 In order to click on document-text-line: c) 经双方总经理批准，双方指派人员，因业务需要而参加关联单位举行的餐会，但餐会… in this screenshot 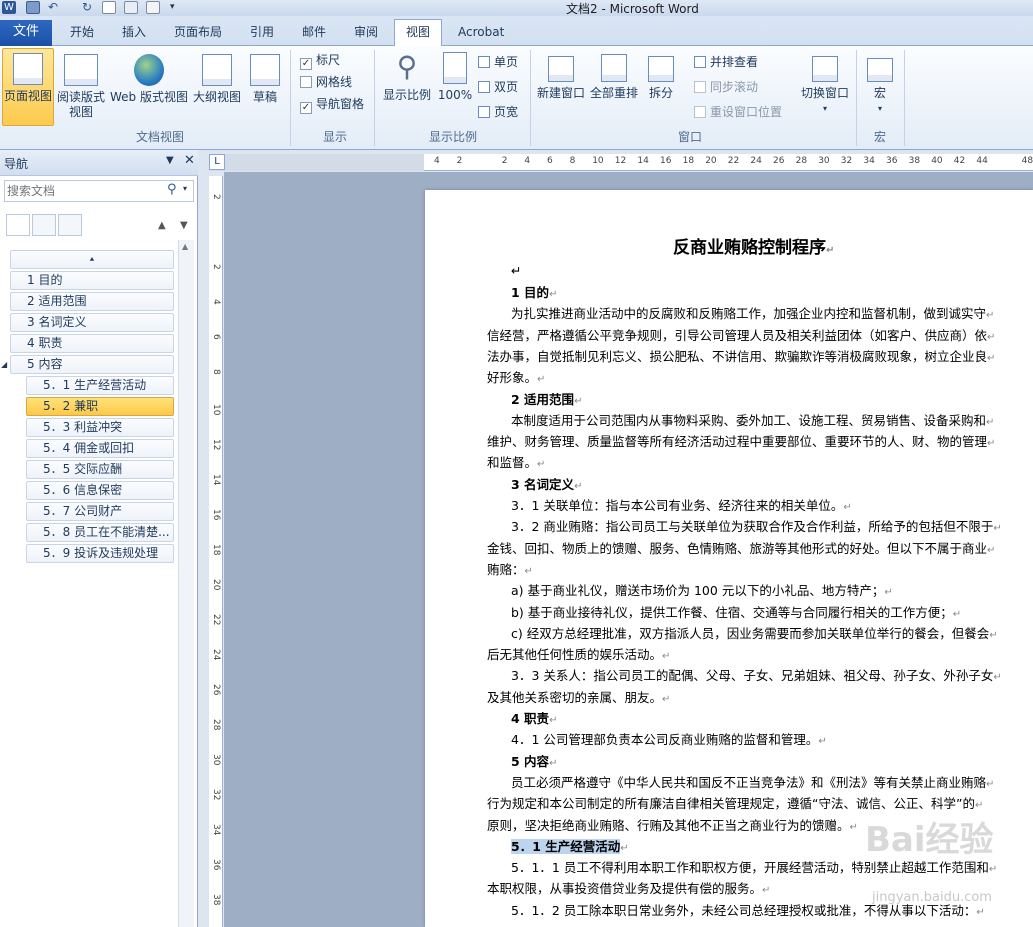, I will do `click(754, 634)`.